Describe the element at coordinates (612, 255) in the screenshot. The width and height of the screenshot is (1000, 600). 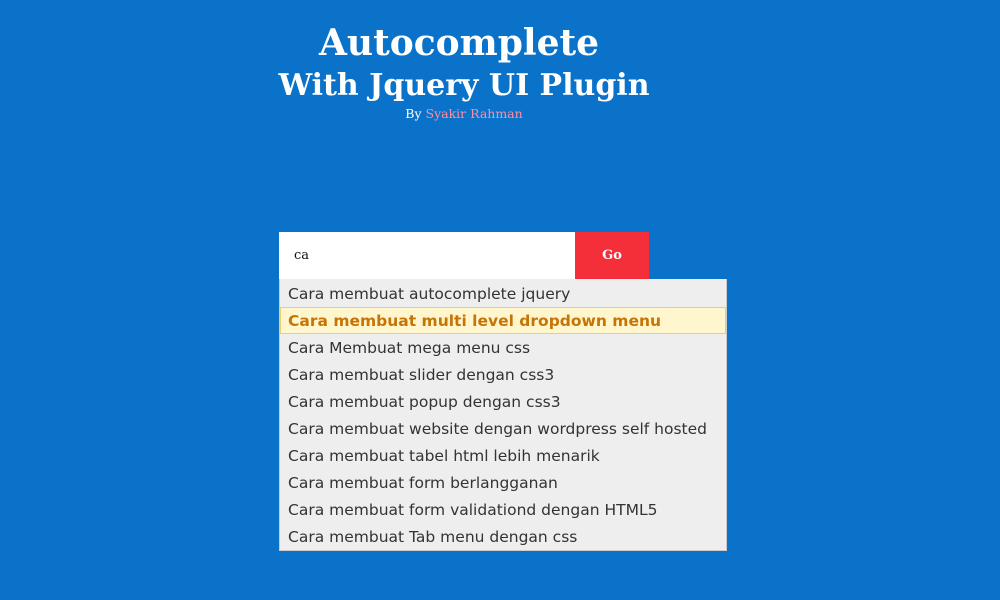
I see `go-button: Go` at that location.